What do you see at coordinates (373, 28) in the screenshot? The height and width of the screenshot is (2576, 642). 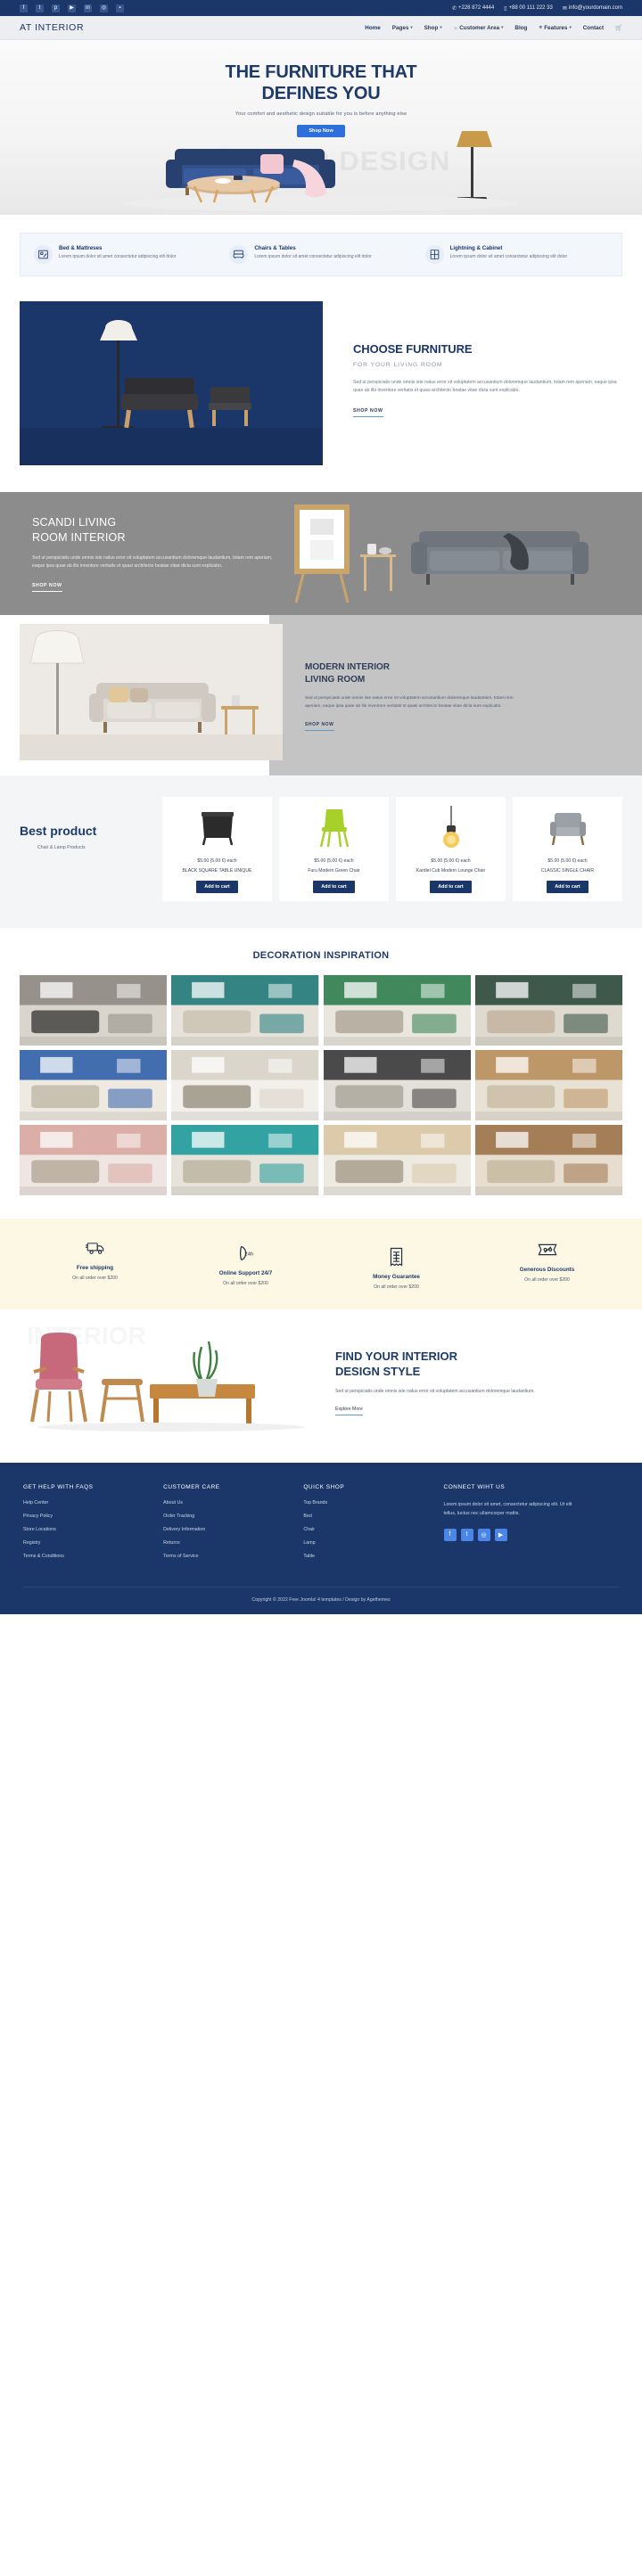 I see `nav-item-home: Home` at bounding box center [373, 28].